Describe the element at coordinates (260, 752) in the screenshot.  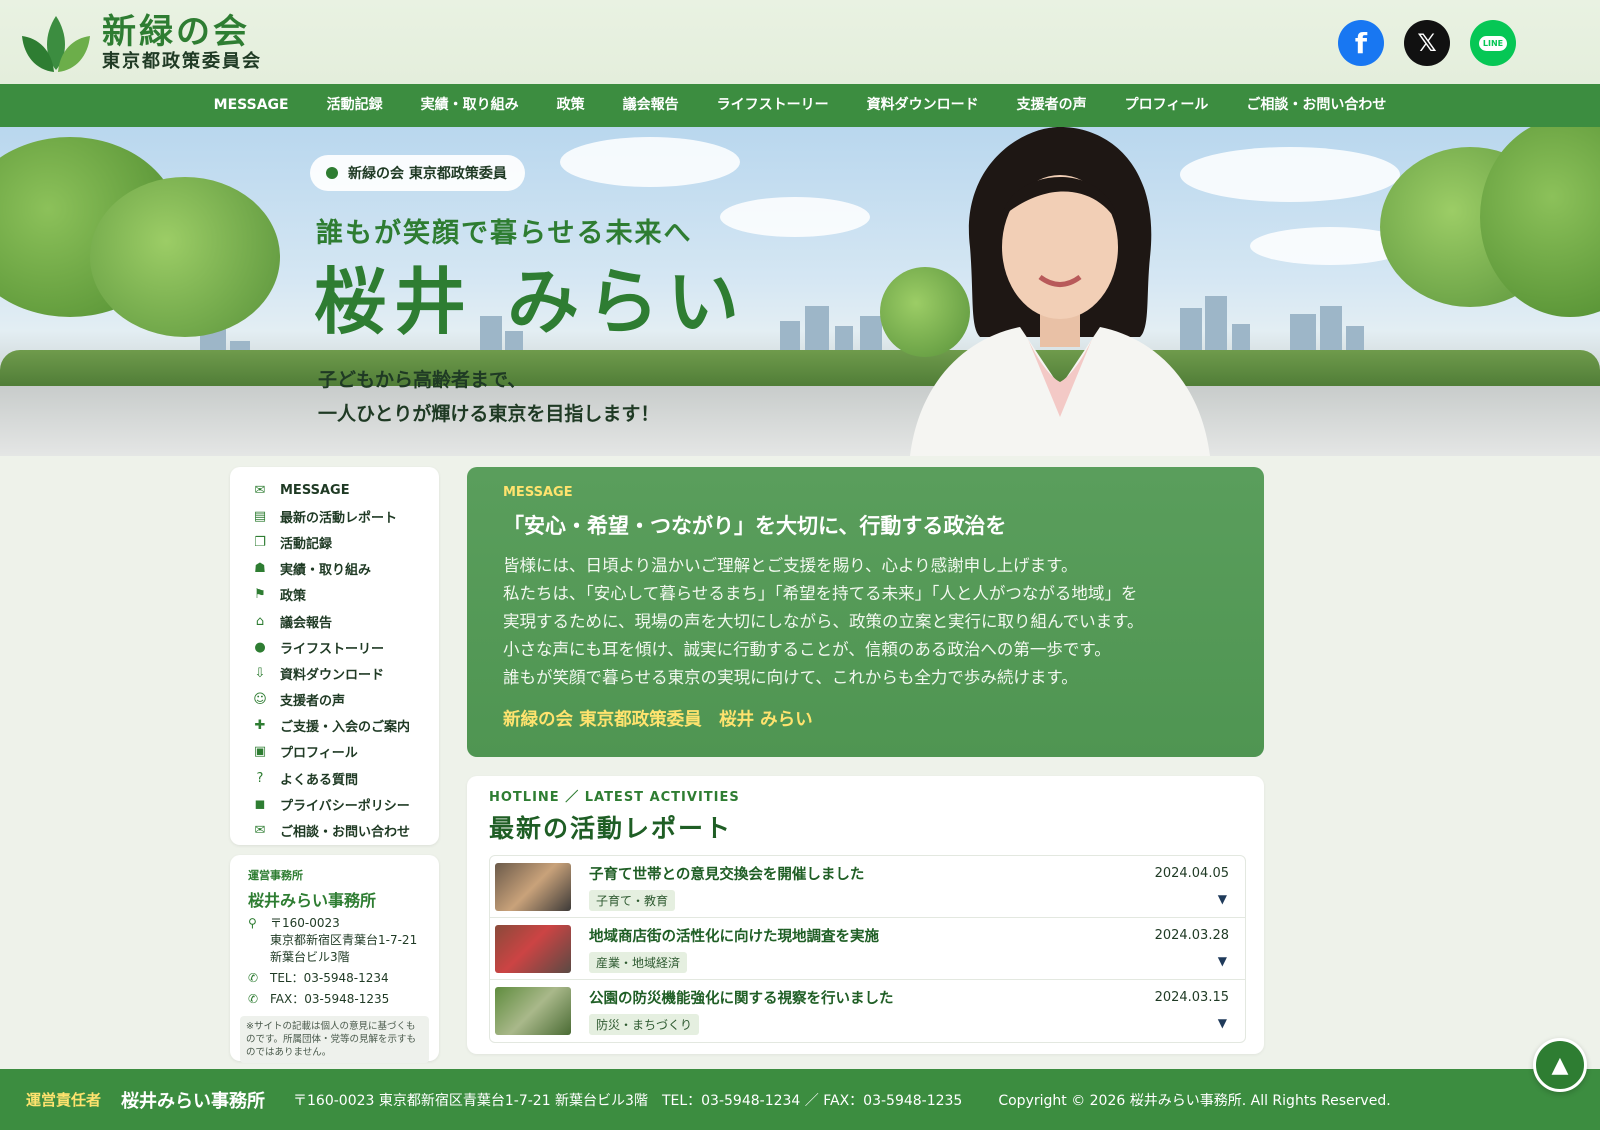
I see `id-card-icon: ▣` at that location.